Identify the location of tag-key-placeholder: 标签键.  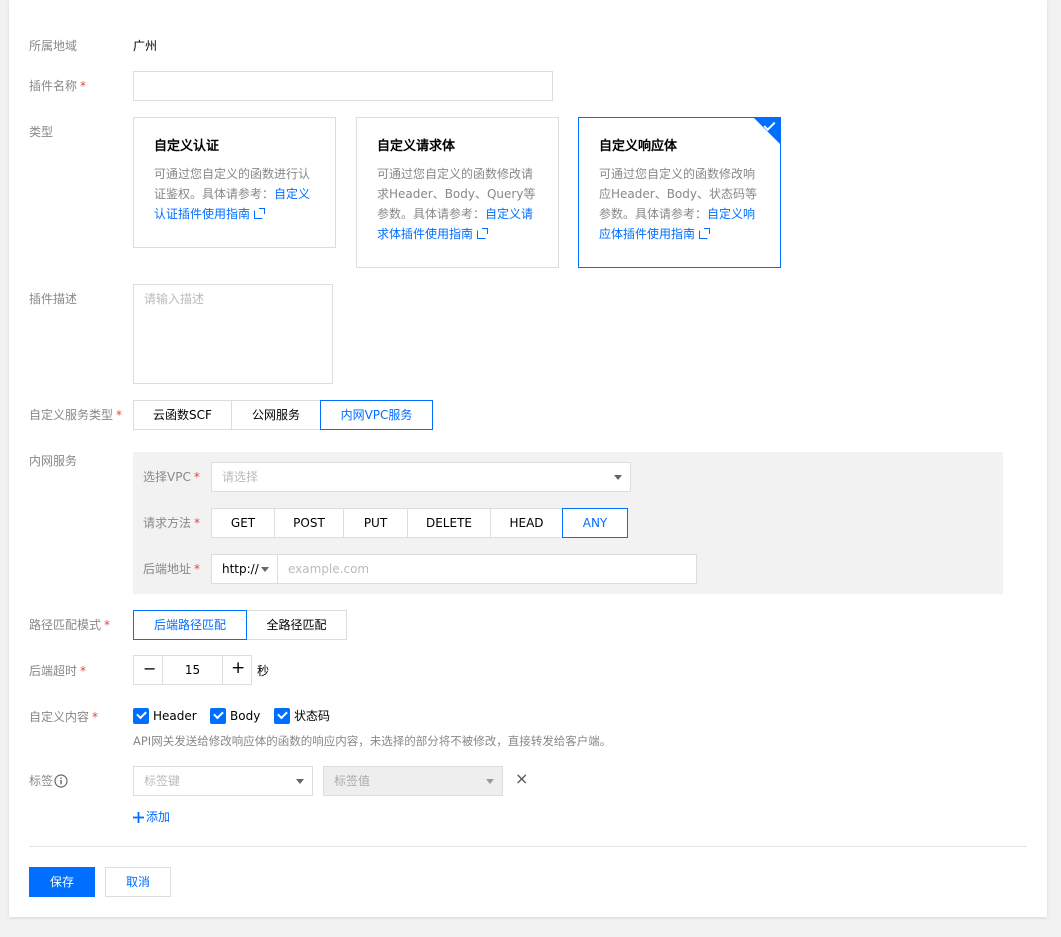
(162, 781).